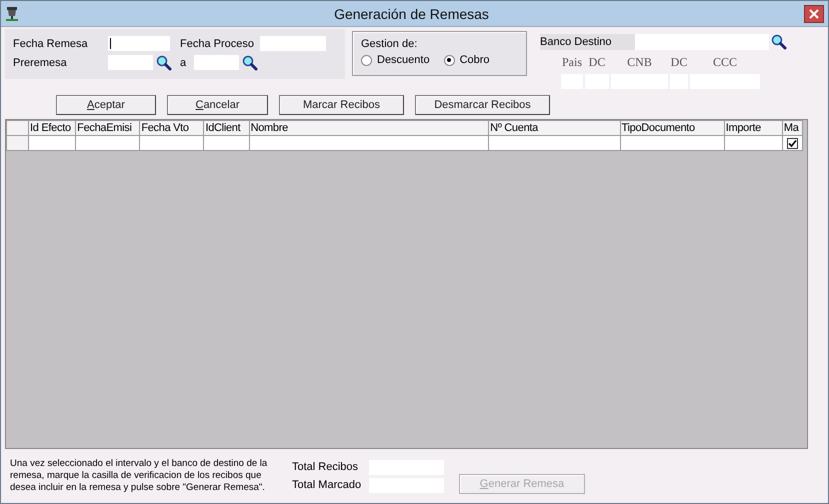  What do you see at coordinates (587, 42) in the screenshot?
I see `field-label: Banco Destino` at bounding box center [587, 42].